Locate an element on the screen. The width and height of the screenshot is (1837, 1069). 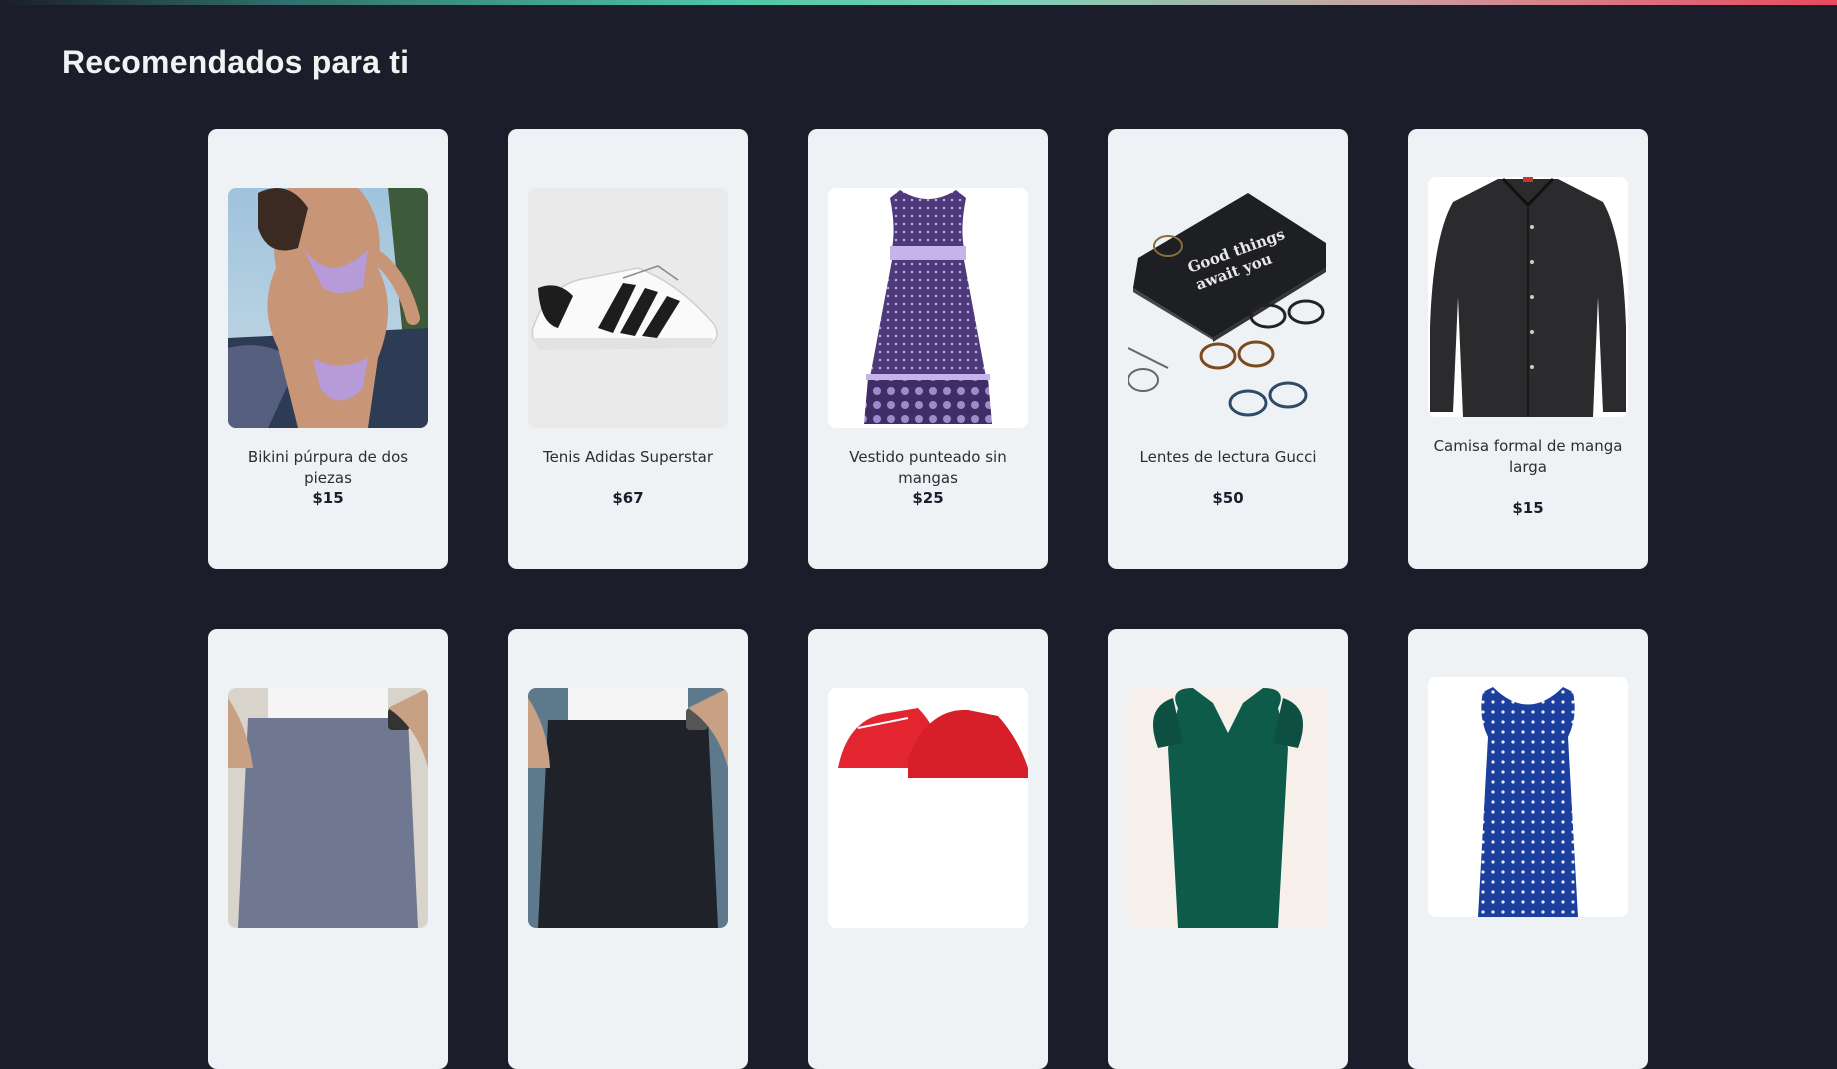
product-name: Camisa formal de manga larga is located at coordinates (1528, 457).